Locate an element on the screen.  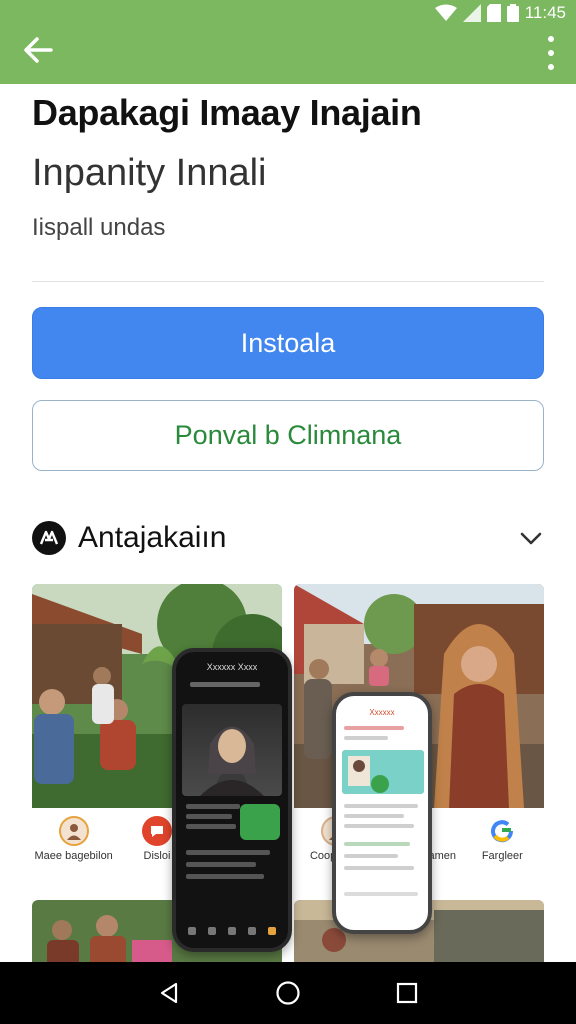
system-nav-bar is located at coordinates (288, 993).